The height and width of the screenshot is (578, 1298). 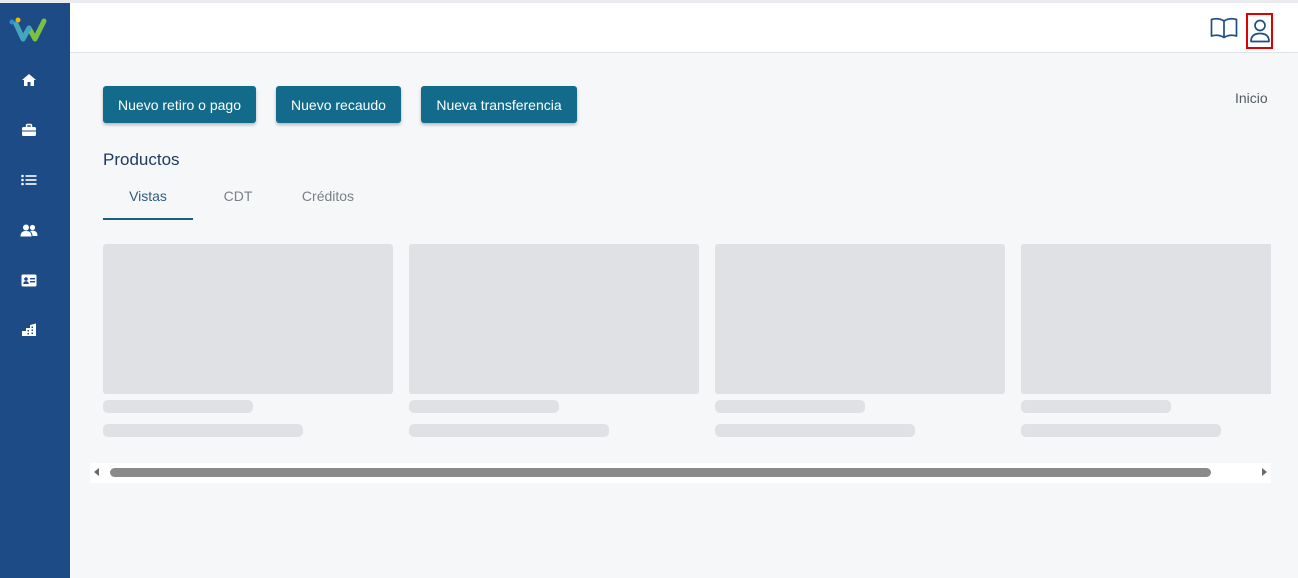 I want to click on id-card-icon, so click(x=29, y=280).